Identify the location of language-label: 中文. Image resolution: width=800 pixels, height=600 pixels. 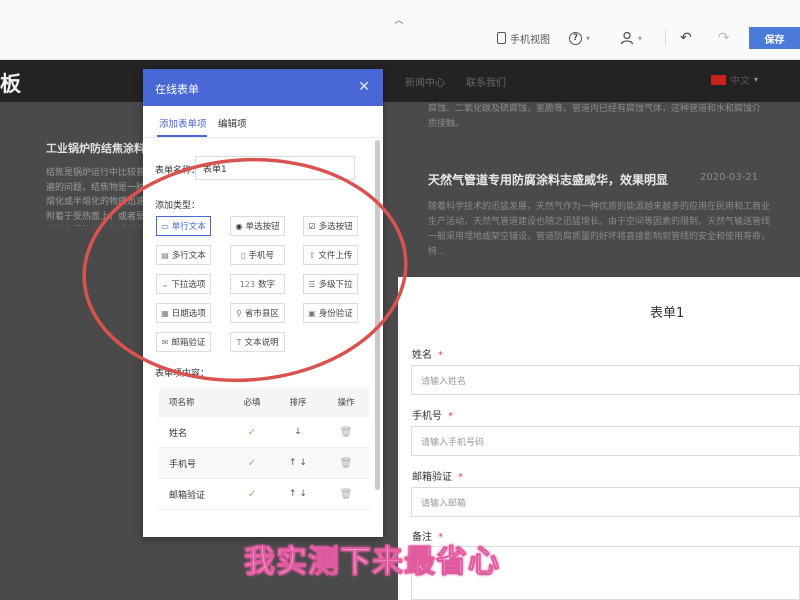
(740, 81).